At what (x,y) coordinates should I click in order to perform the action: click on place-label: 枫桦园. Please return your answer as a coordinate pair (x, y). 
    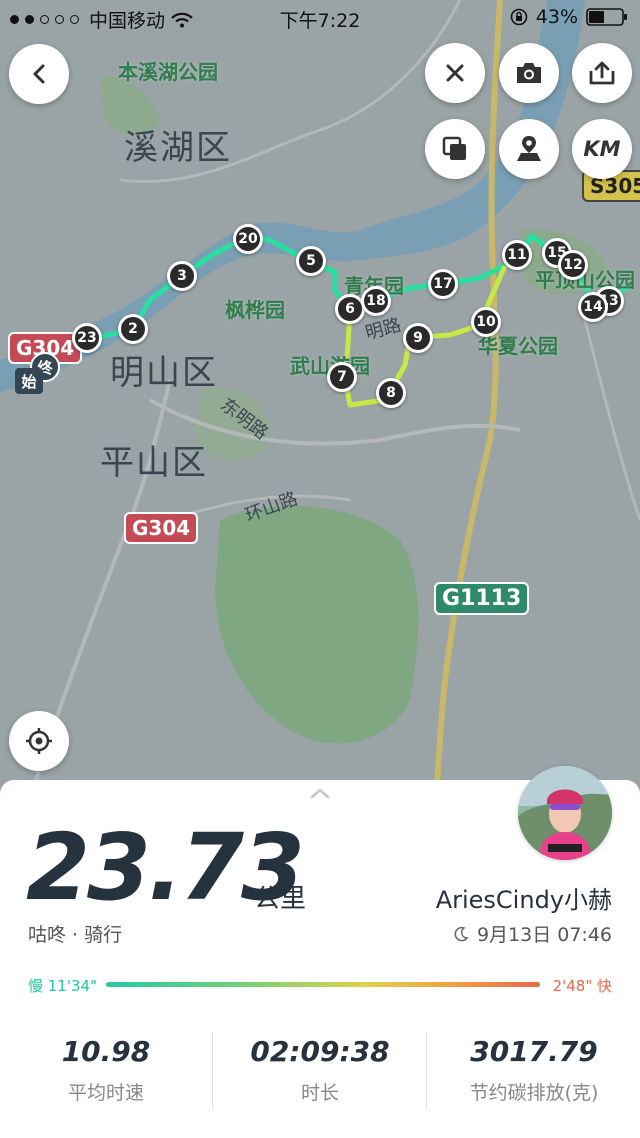
    Looking at the image, I should click on (255, 310).